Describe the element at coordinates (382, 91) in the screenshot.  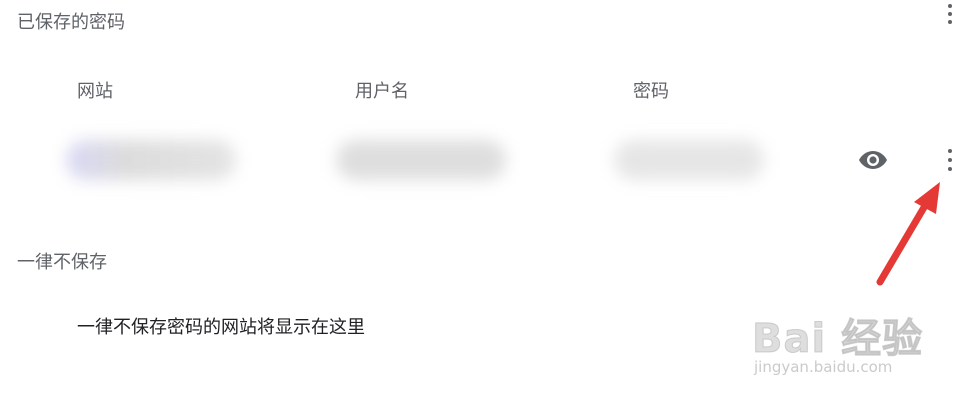
I see `column-header-username: 用户名` at that location.